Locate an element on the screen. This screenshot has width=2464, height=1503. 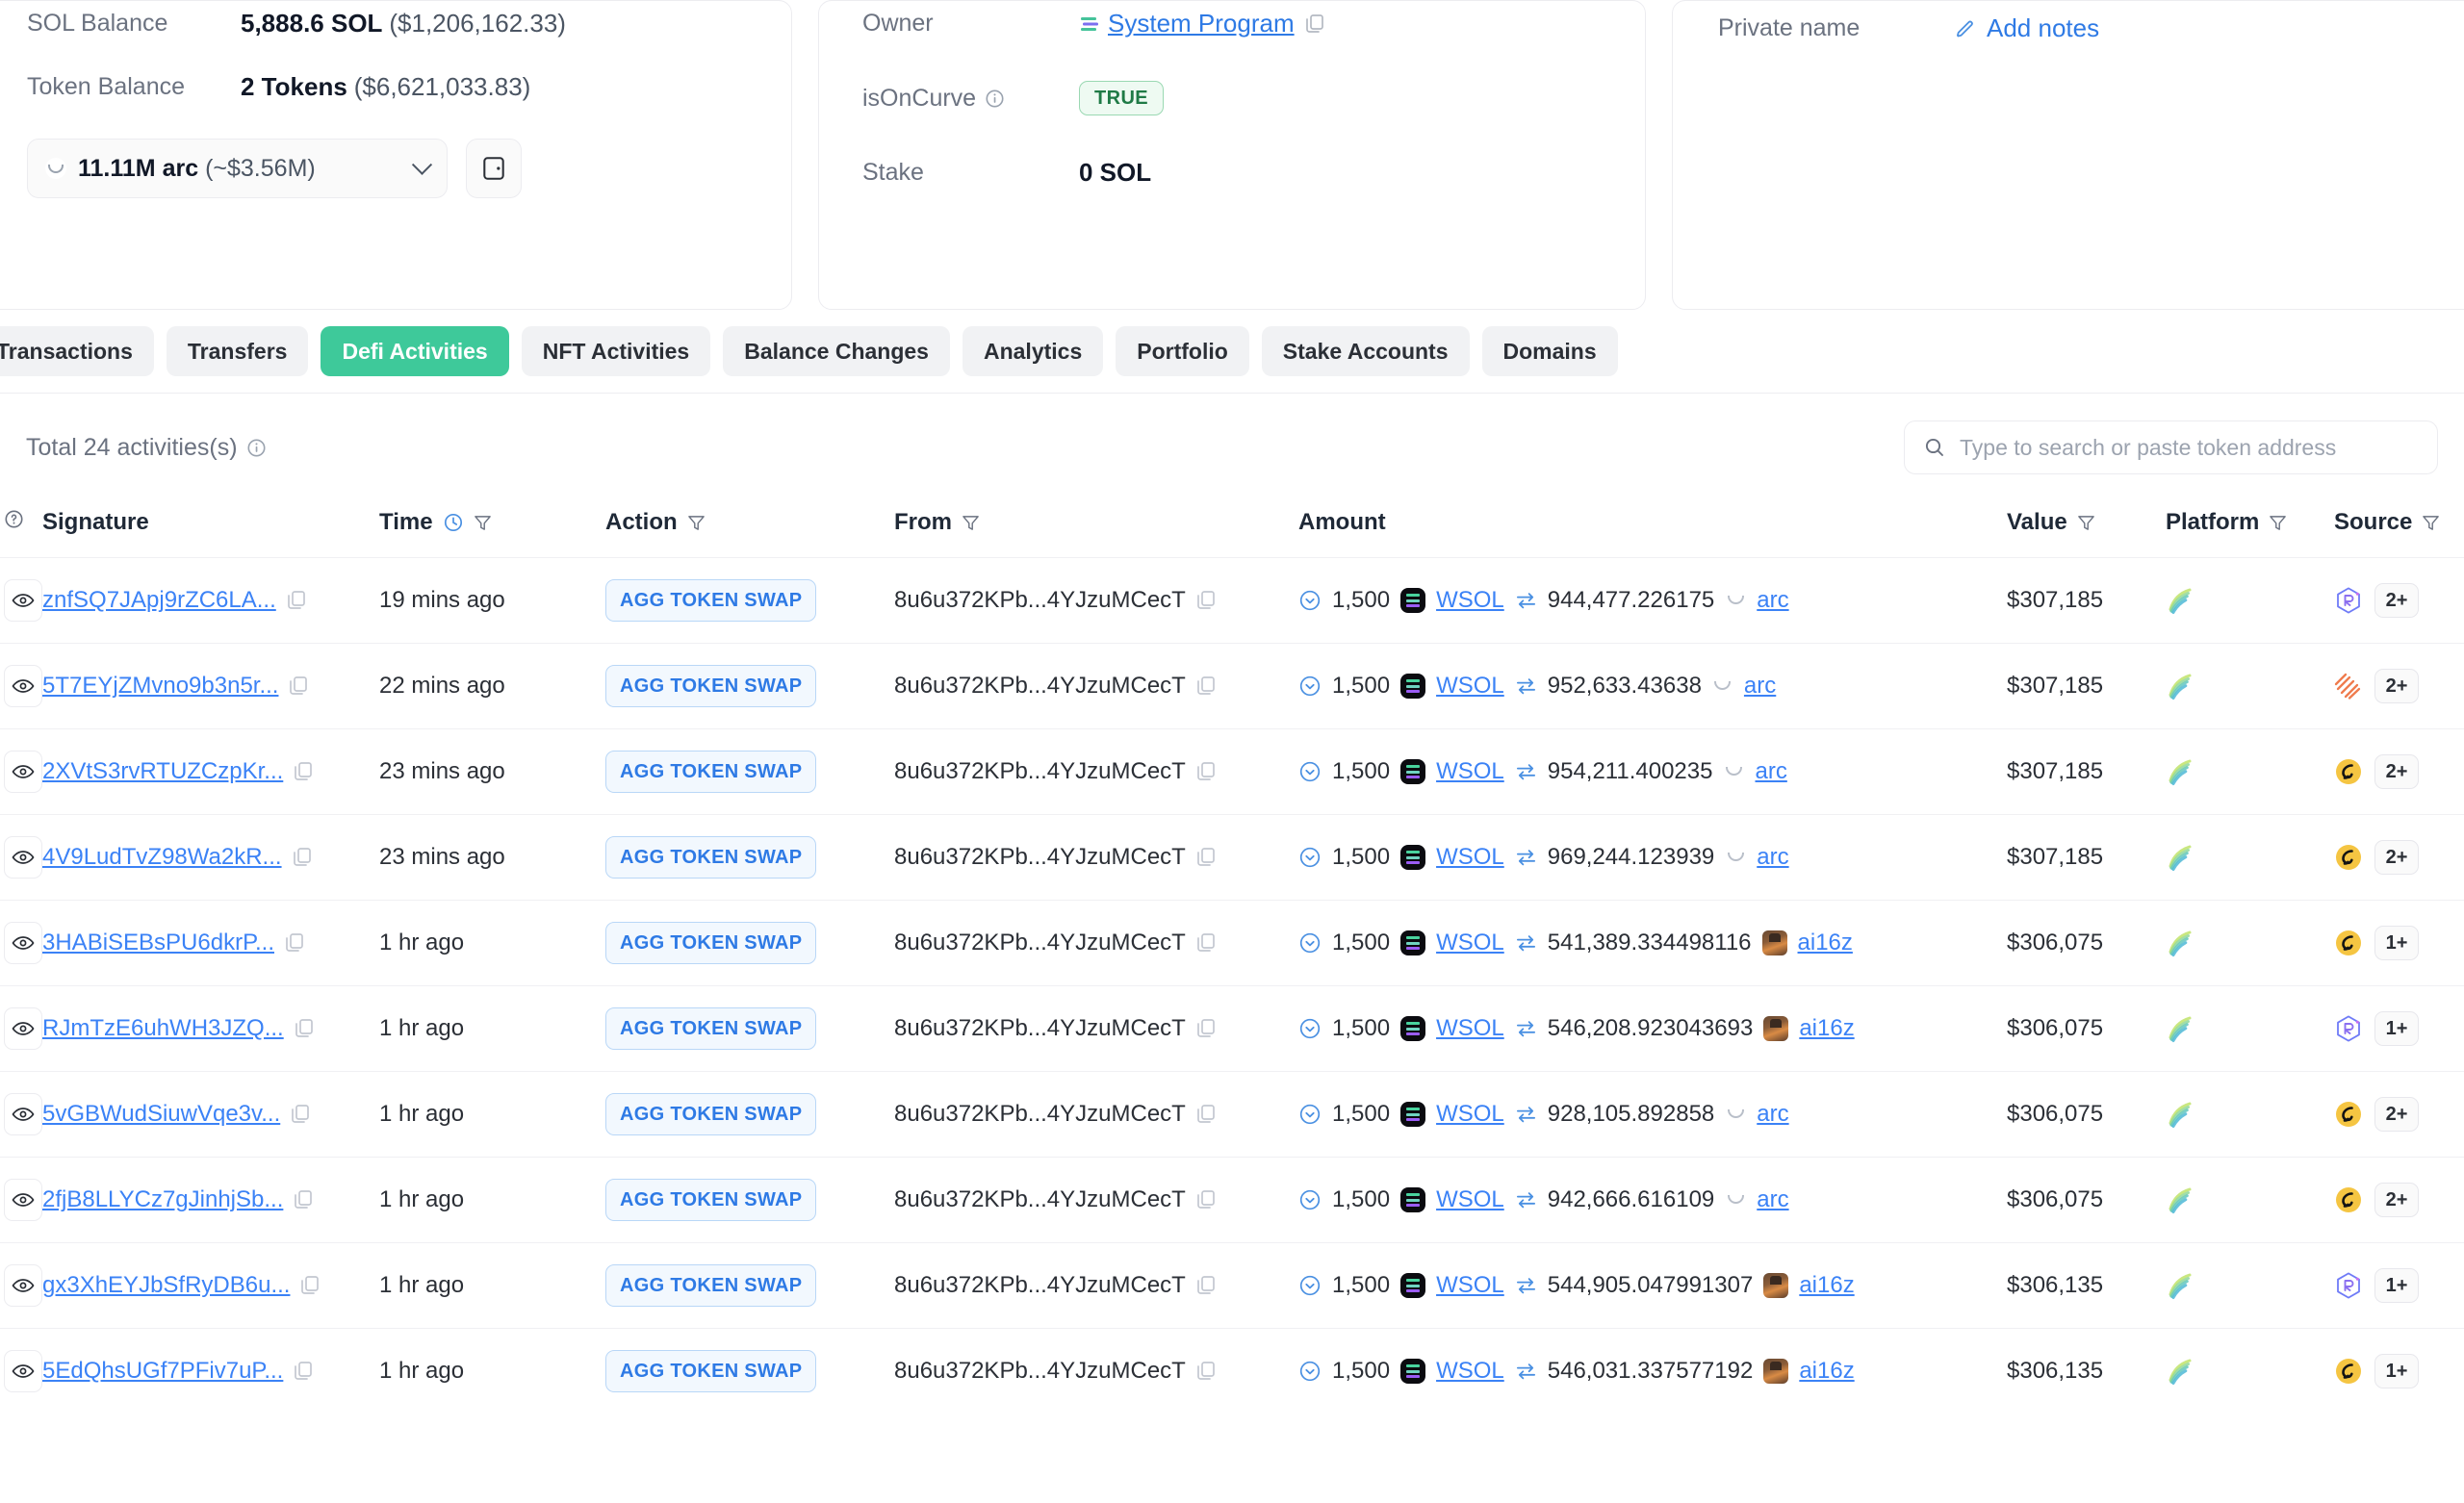
col-from: From is located at coordinates (1096, 527).